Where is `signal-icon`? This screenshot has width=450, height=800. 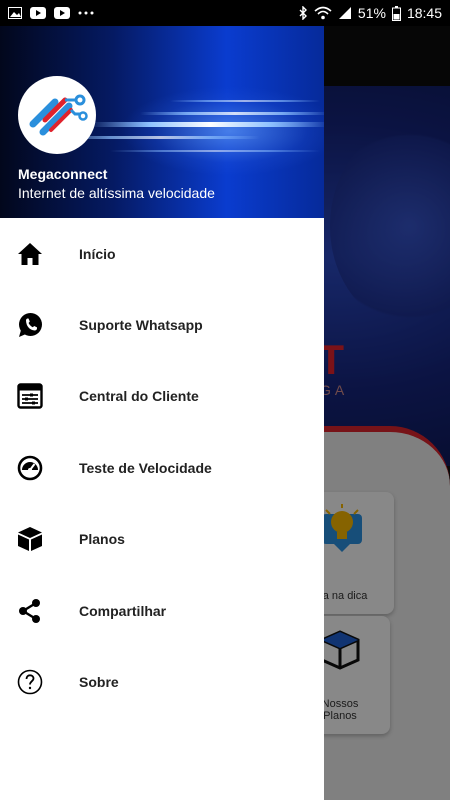 signal-icon is located at coordinates (345, 13).